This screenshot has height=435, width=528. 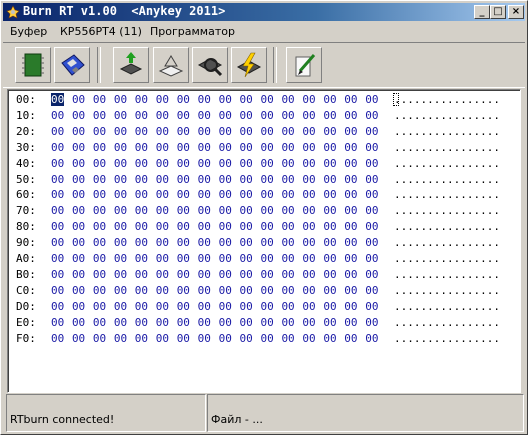 I want to click on write-chip-button, so click(x=249, y=65).